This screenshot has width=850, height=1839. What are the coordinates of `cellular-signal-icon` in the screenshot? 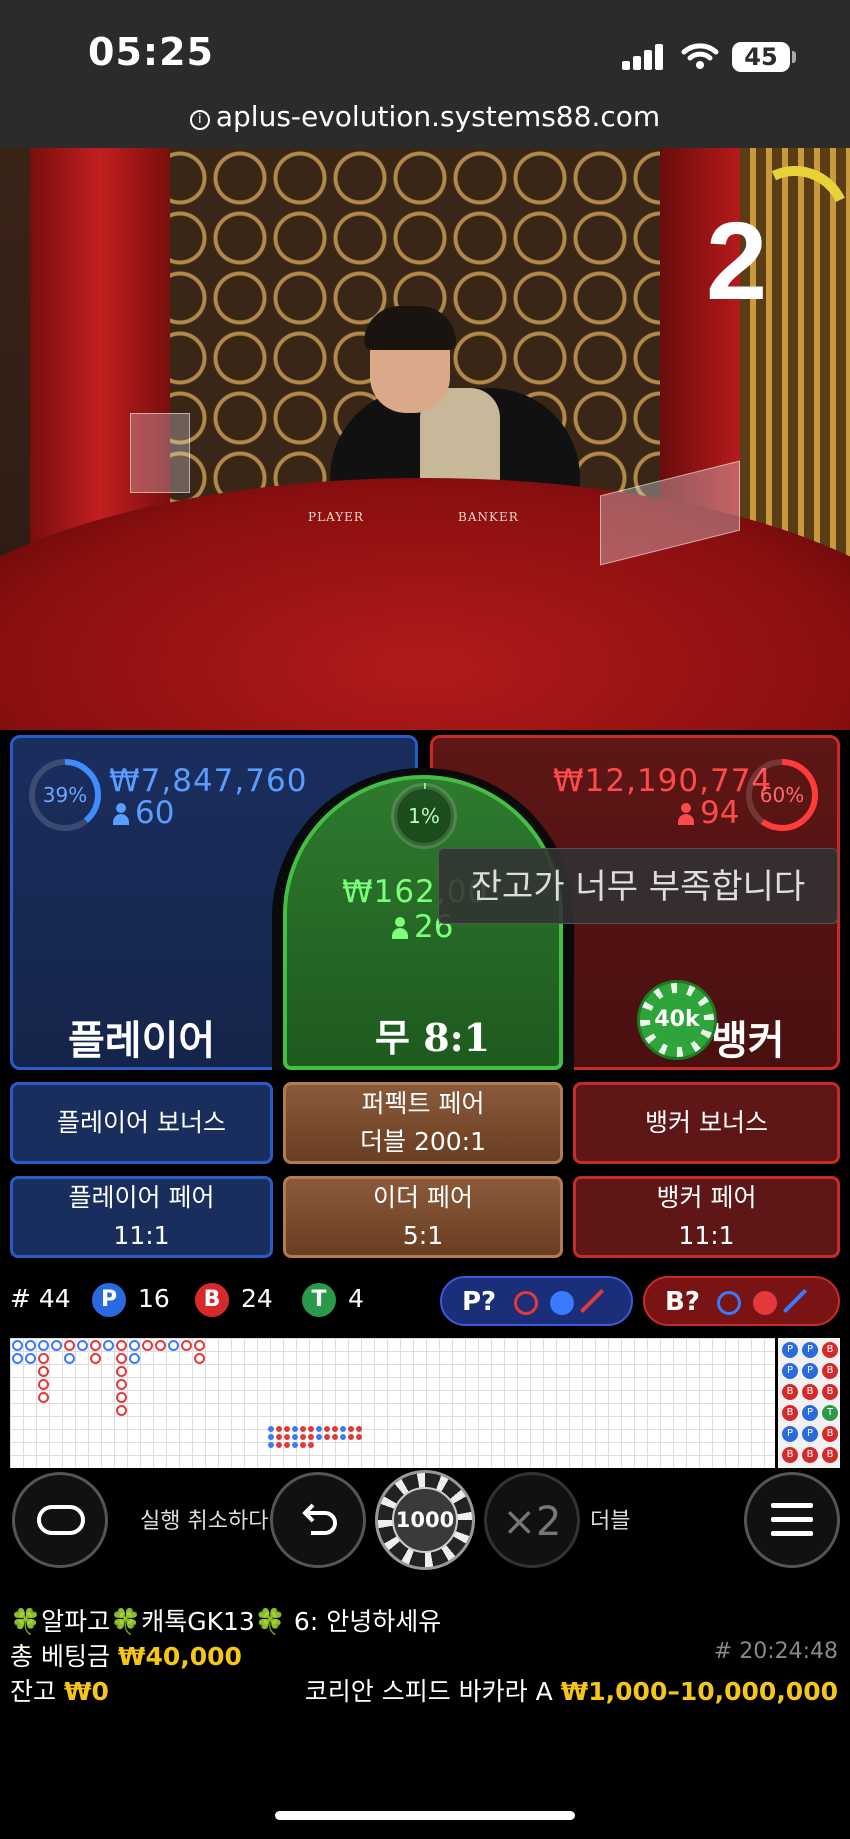 It's located at (643, 57).